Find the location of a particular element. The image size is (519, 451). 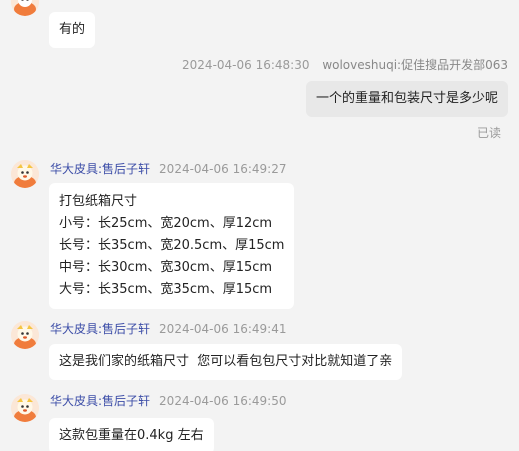

message-bubble: 有的 is located at coordinates (72, 30).